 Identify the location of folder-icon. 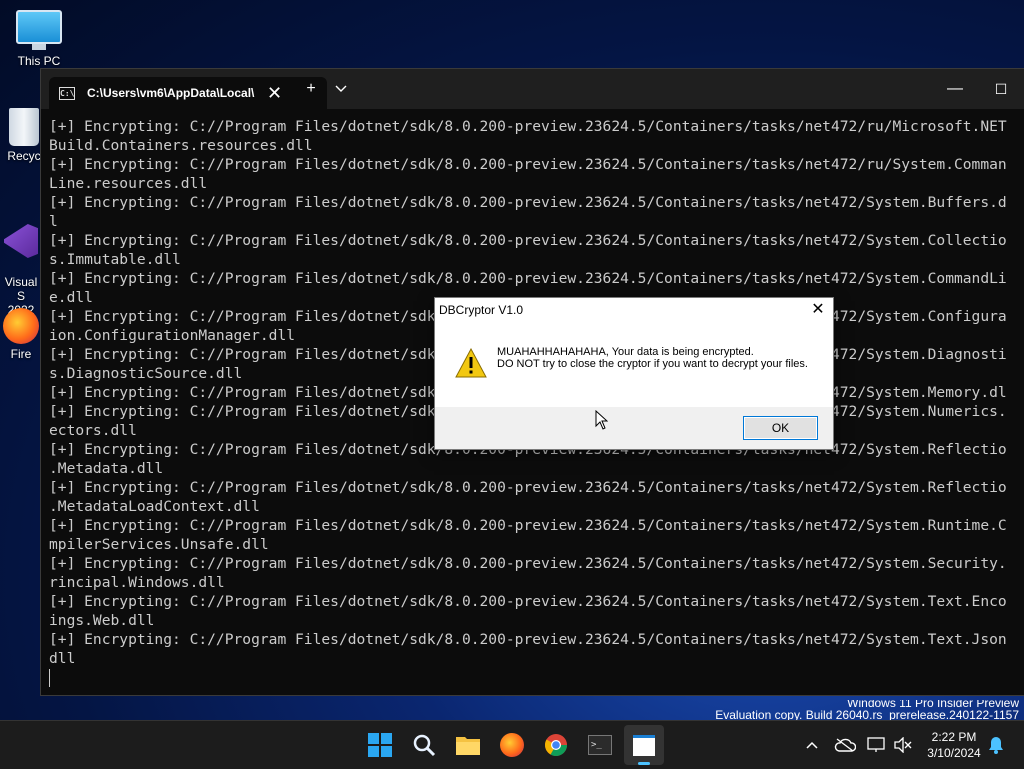
(468, 746).